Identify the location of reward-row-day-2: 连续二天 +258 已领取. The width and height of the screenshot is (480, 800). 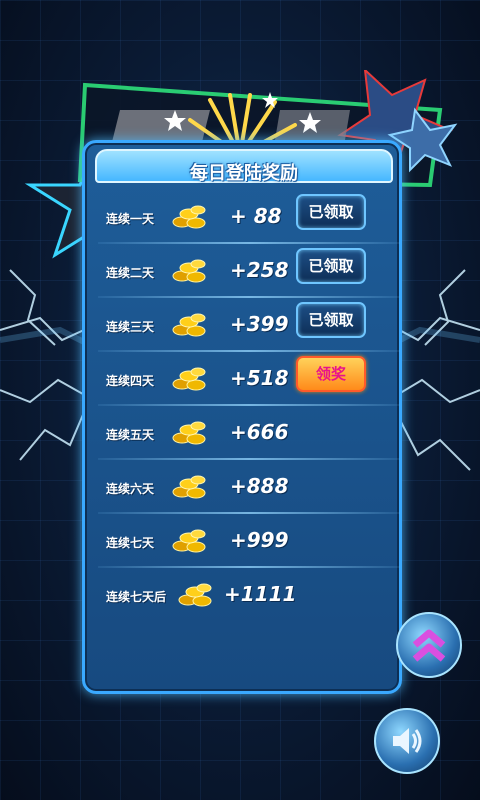
(249, 272).